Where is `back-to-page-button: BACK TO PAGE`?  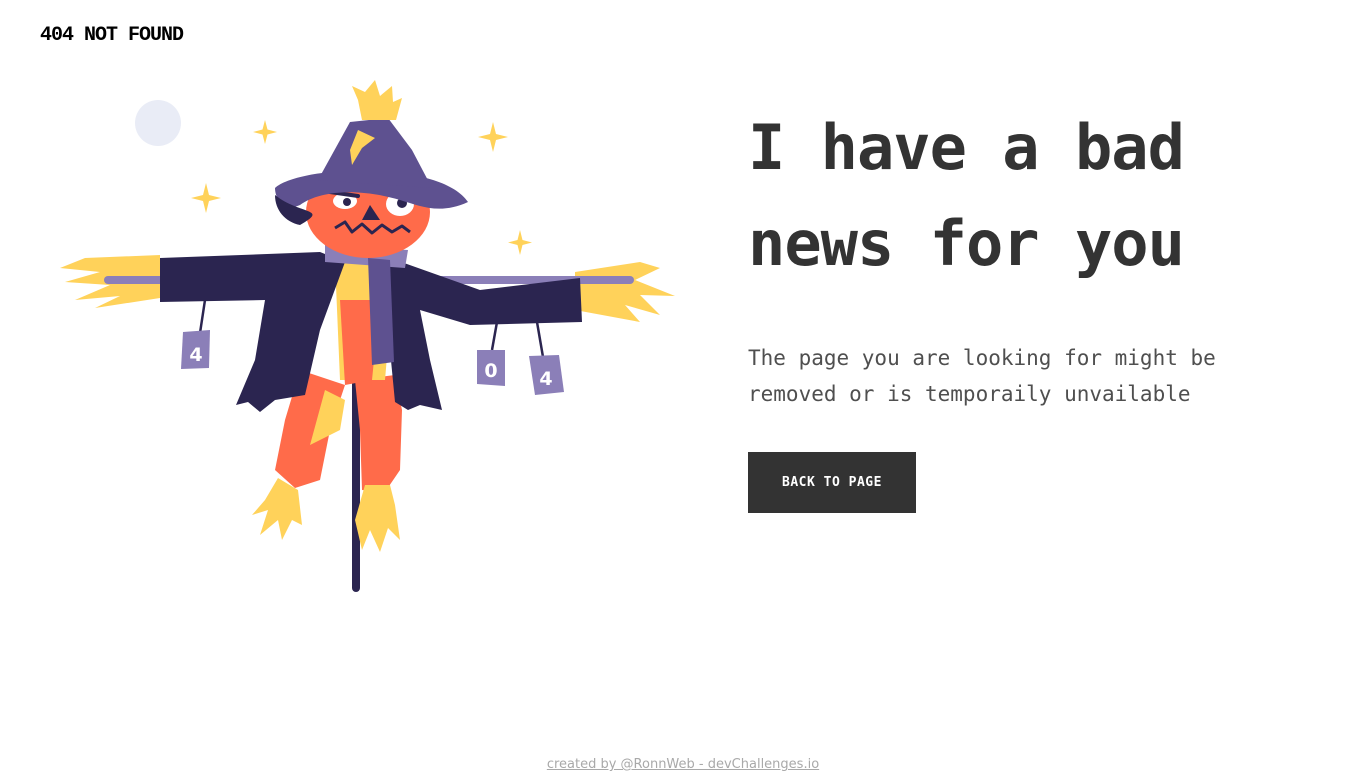 back-to-page-button: BACK TO PAGE is located at coordinates (832, 482).